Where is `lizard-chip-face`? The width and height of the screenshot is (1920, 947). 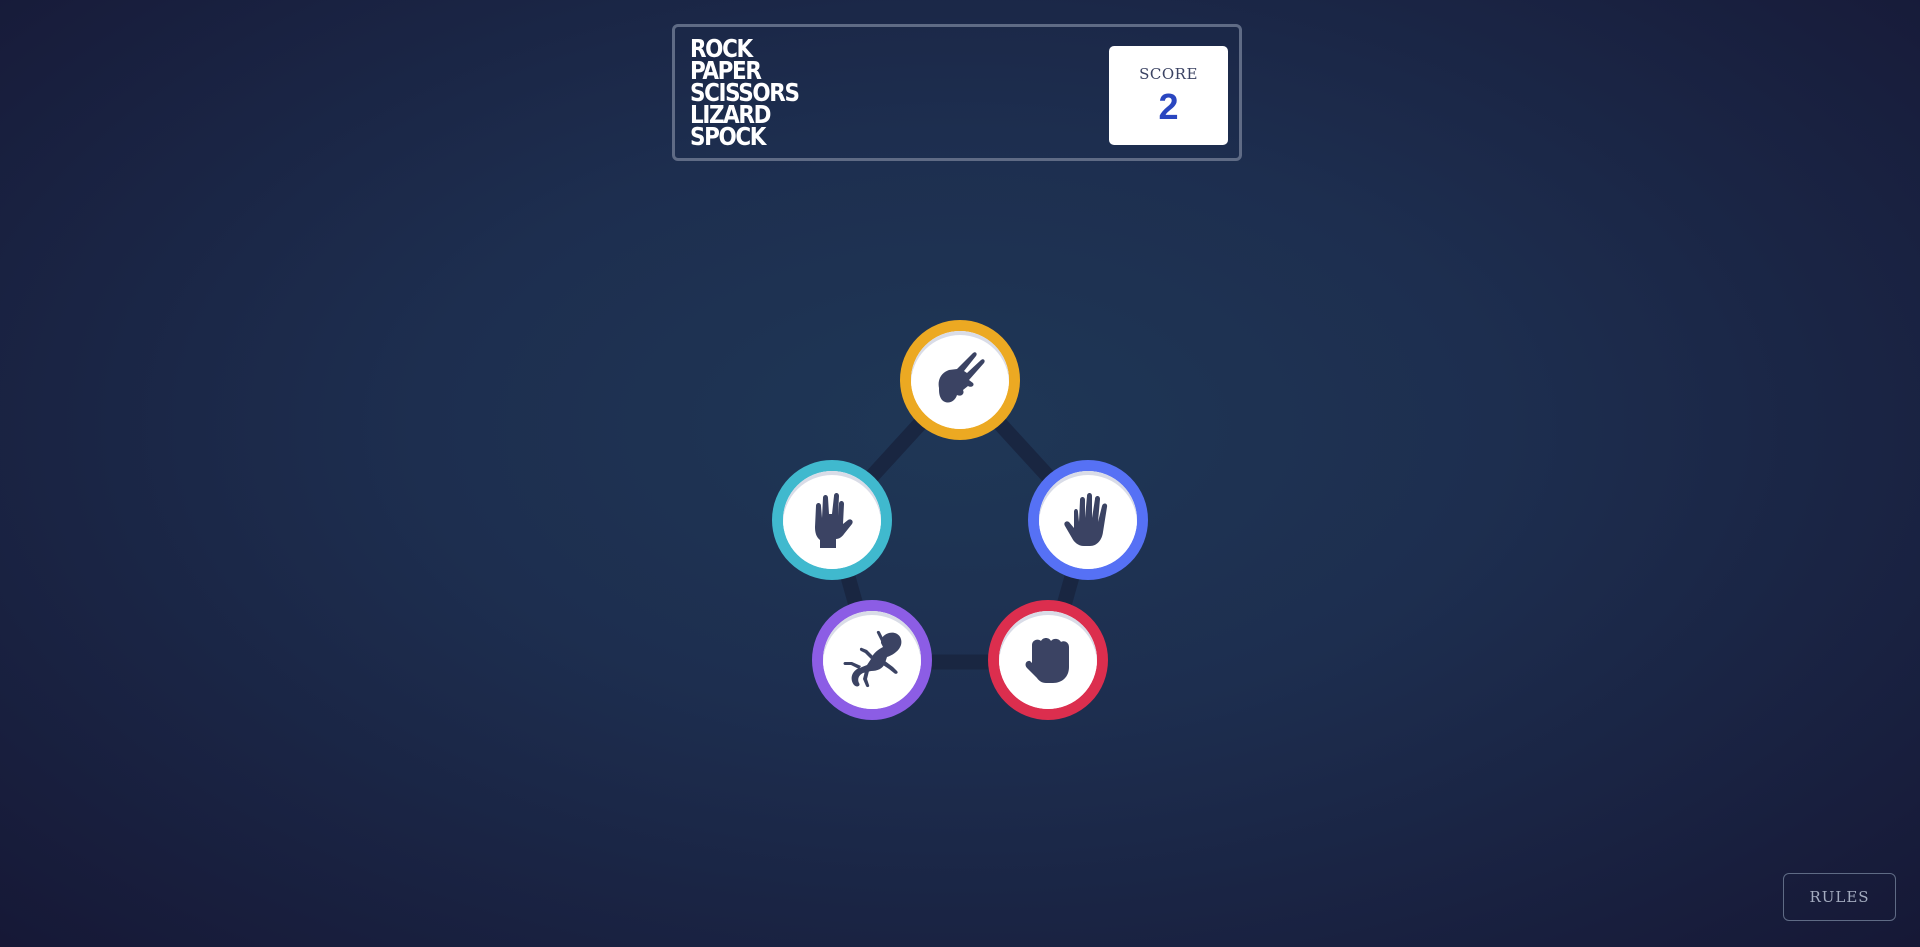 lizard-chip-face is located at coordinates (872, 660).